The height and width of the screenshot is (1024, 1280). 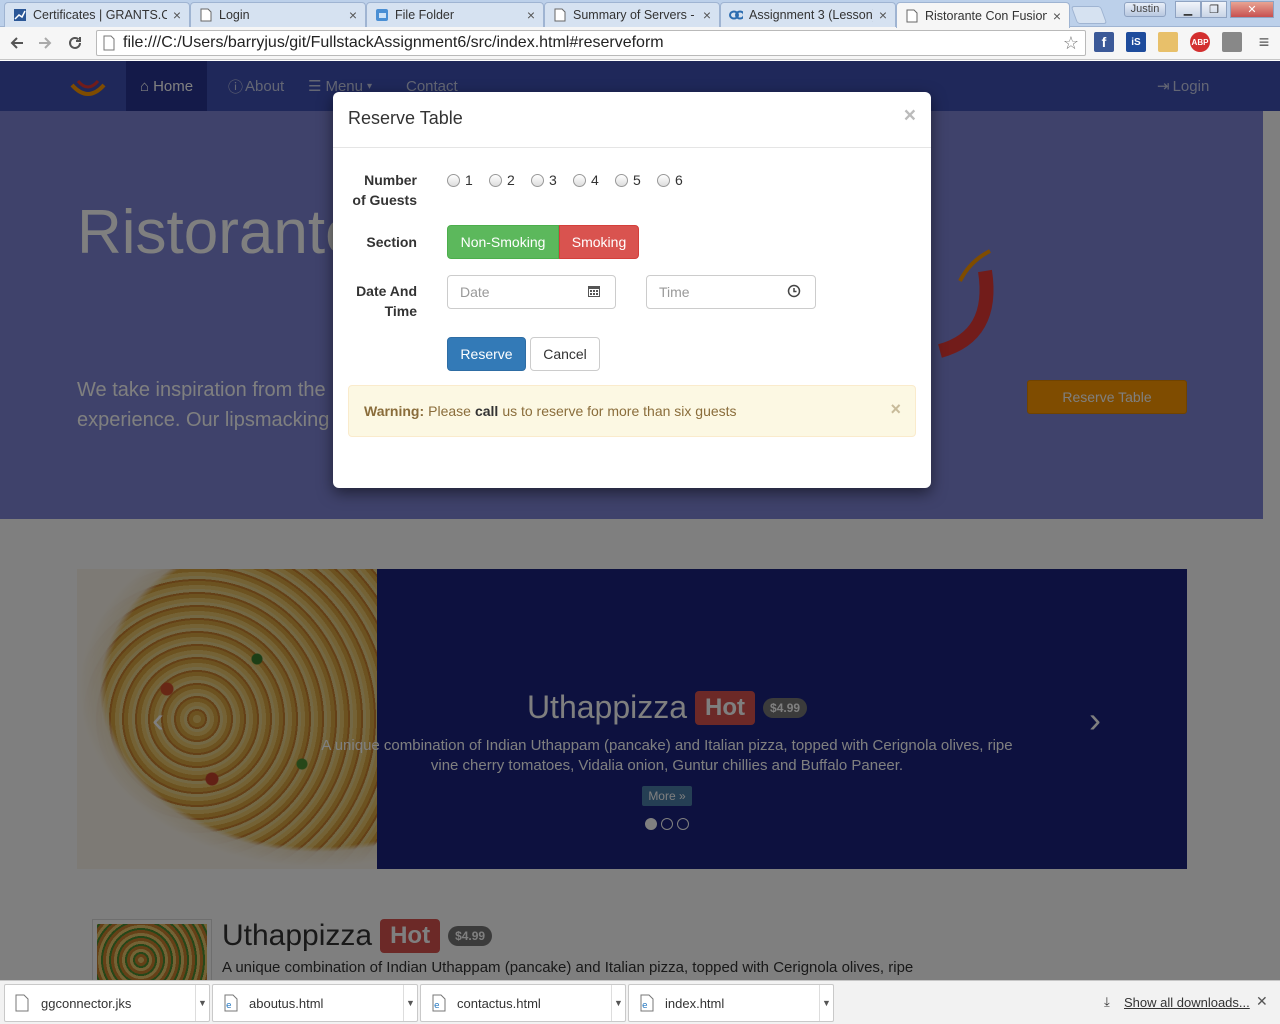 What do you see at coordinates (394, 411) in the screenshot?
I see `warning-strong: Warning:` at bounding box center [394, 411].